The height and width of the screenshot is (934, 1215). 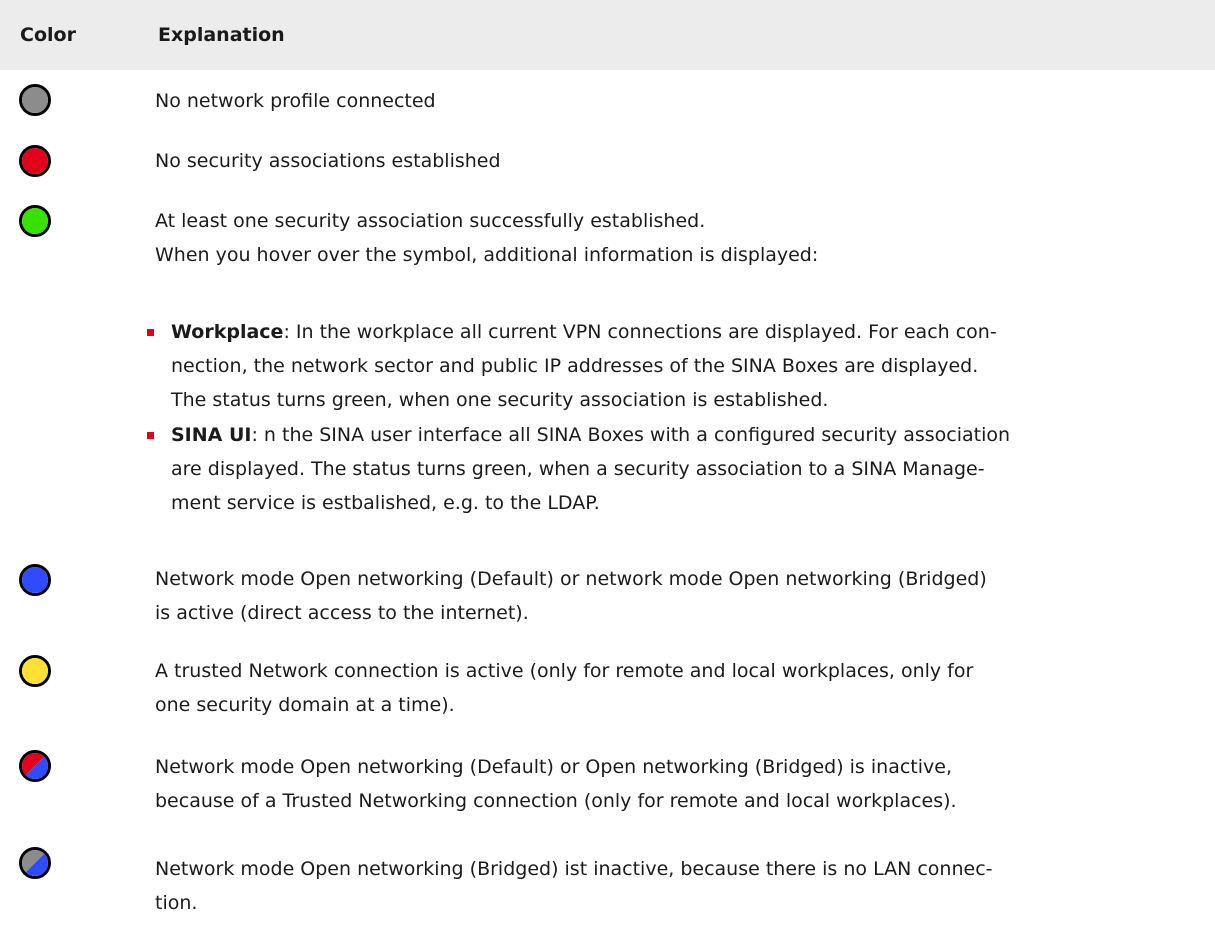 What do you see at coordinates (675, 101) in the screenshot?
I see `row-explanation: No network profile connected` at bounding box center [675, 101].